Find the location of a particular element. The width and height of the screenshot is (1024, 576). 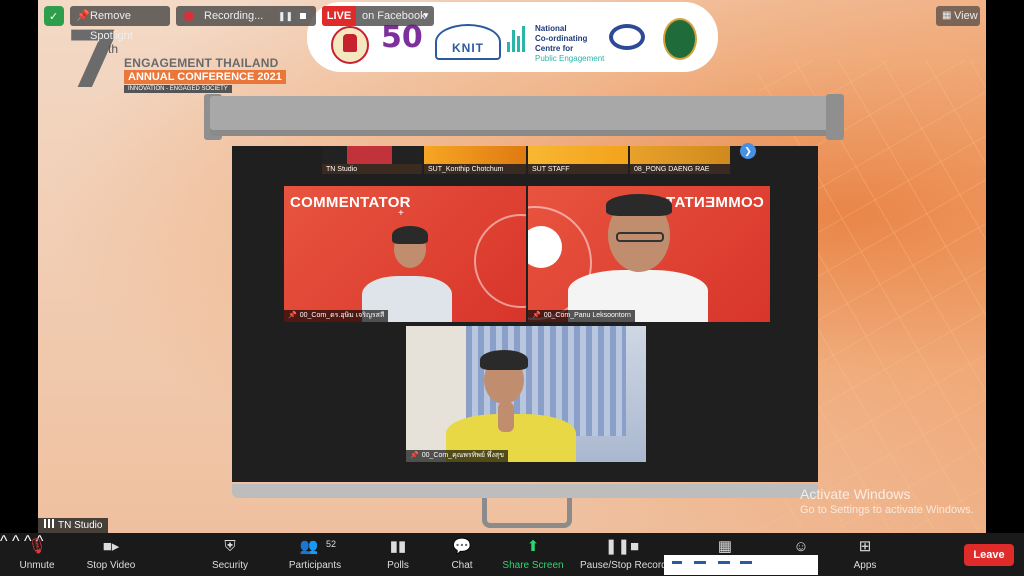

participant-name-tag: 📌 00_Com_คุณพรทิพย์ พึ่งสุข is located at coordinates (457, 456).